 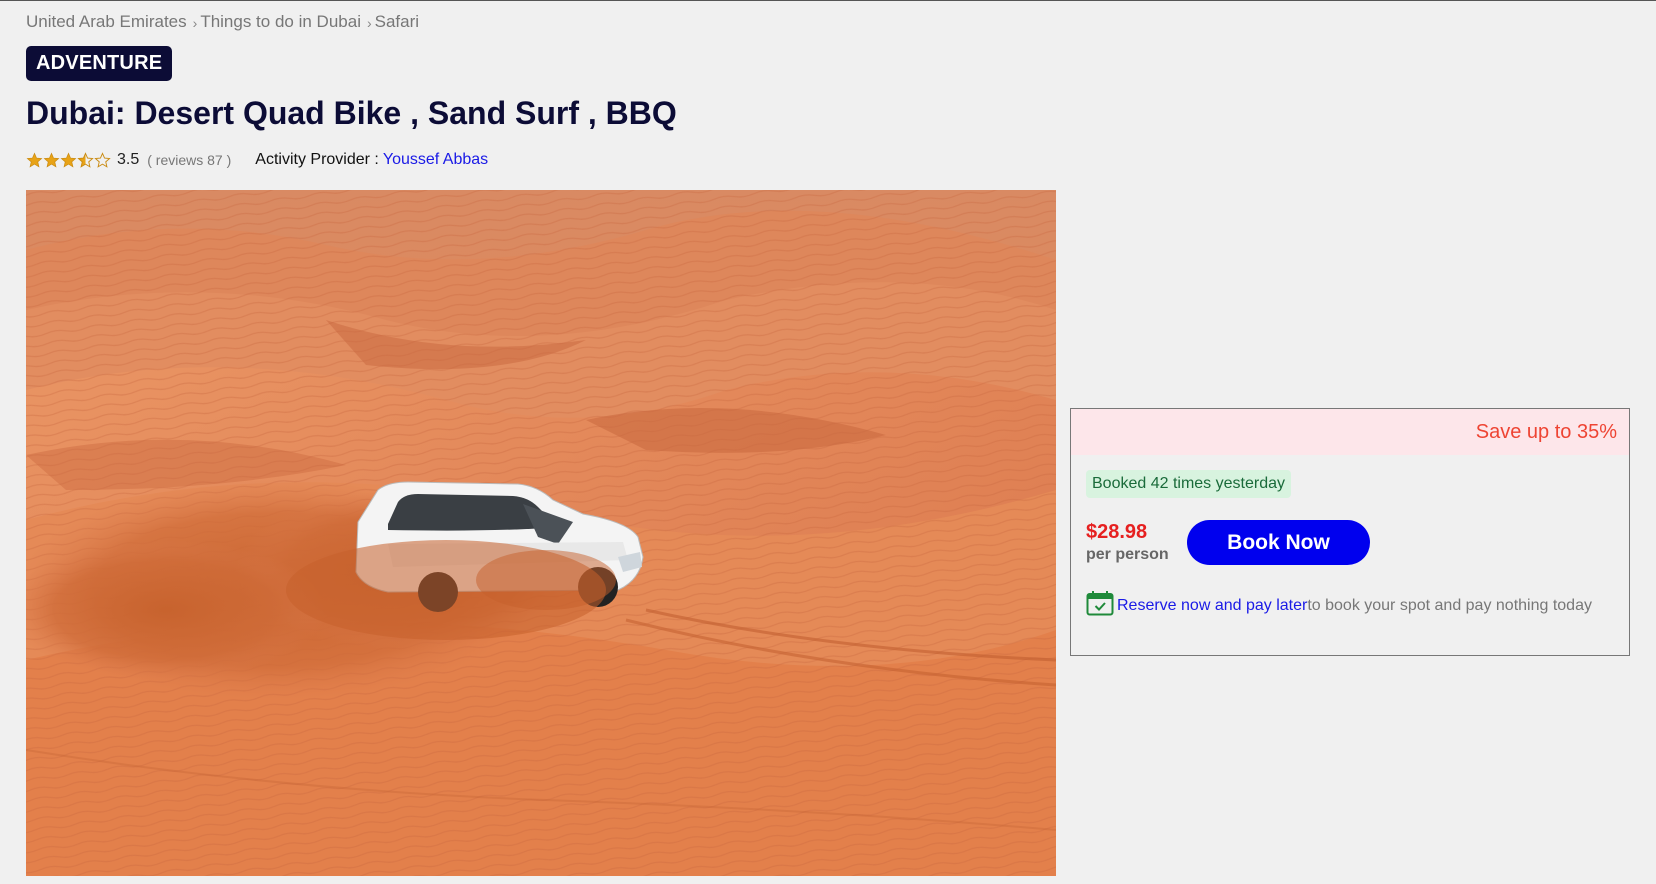 I want to click on save-banner: Save up to 35%, so click(x=1350, y=432).